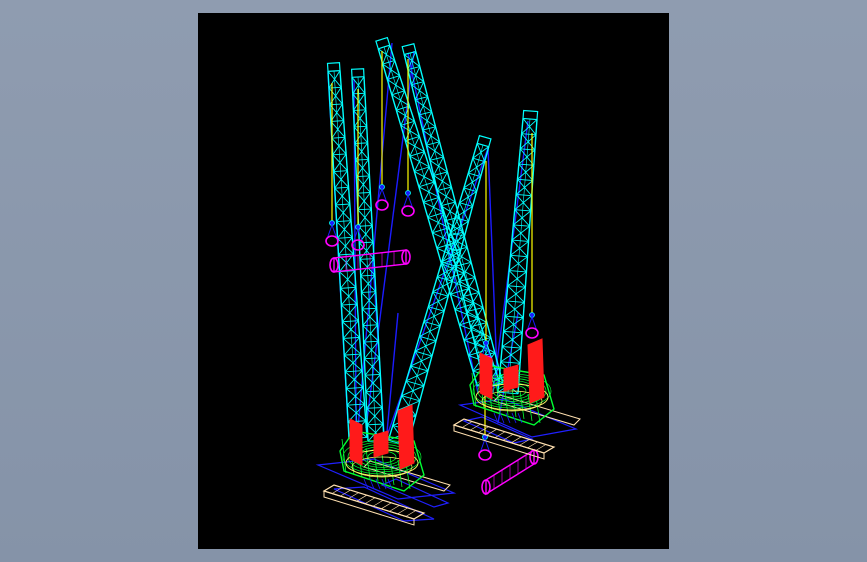  Describe the element at coordinates (381, 444) in the screenshot. I see `crane-base-front-counterweight-c` at that location.